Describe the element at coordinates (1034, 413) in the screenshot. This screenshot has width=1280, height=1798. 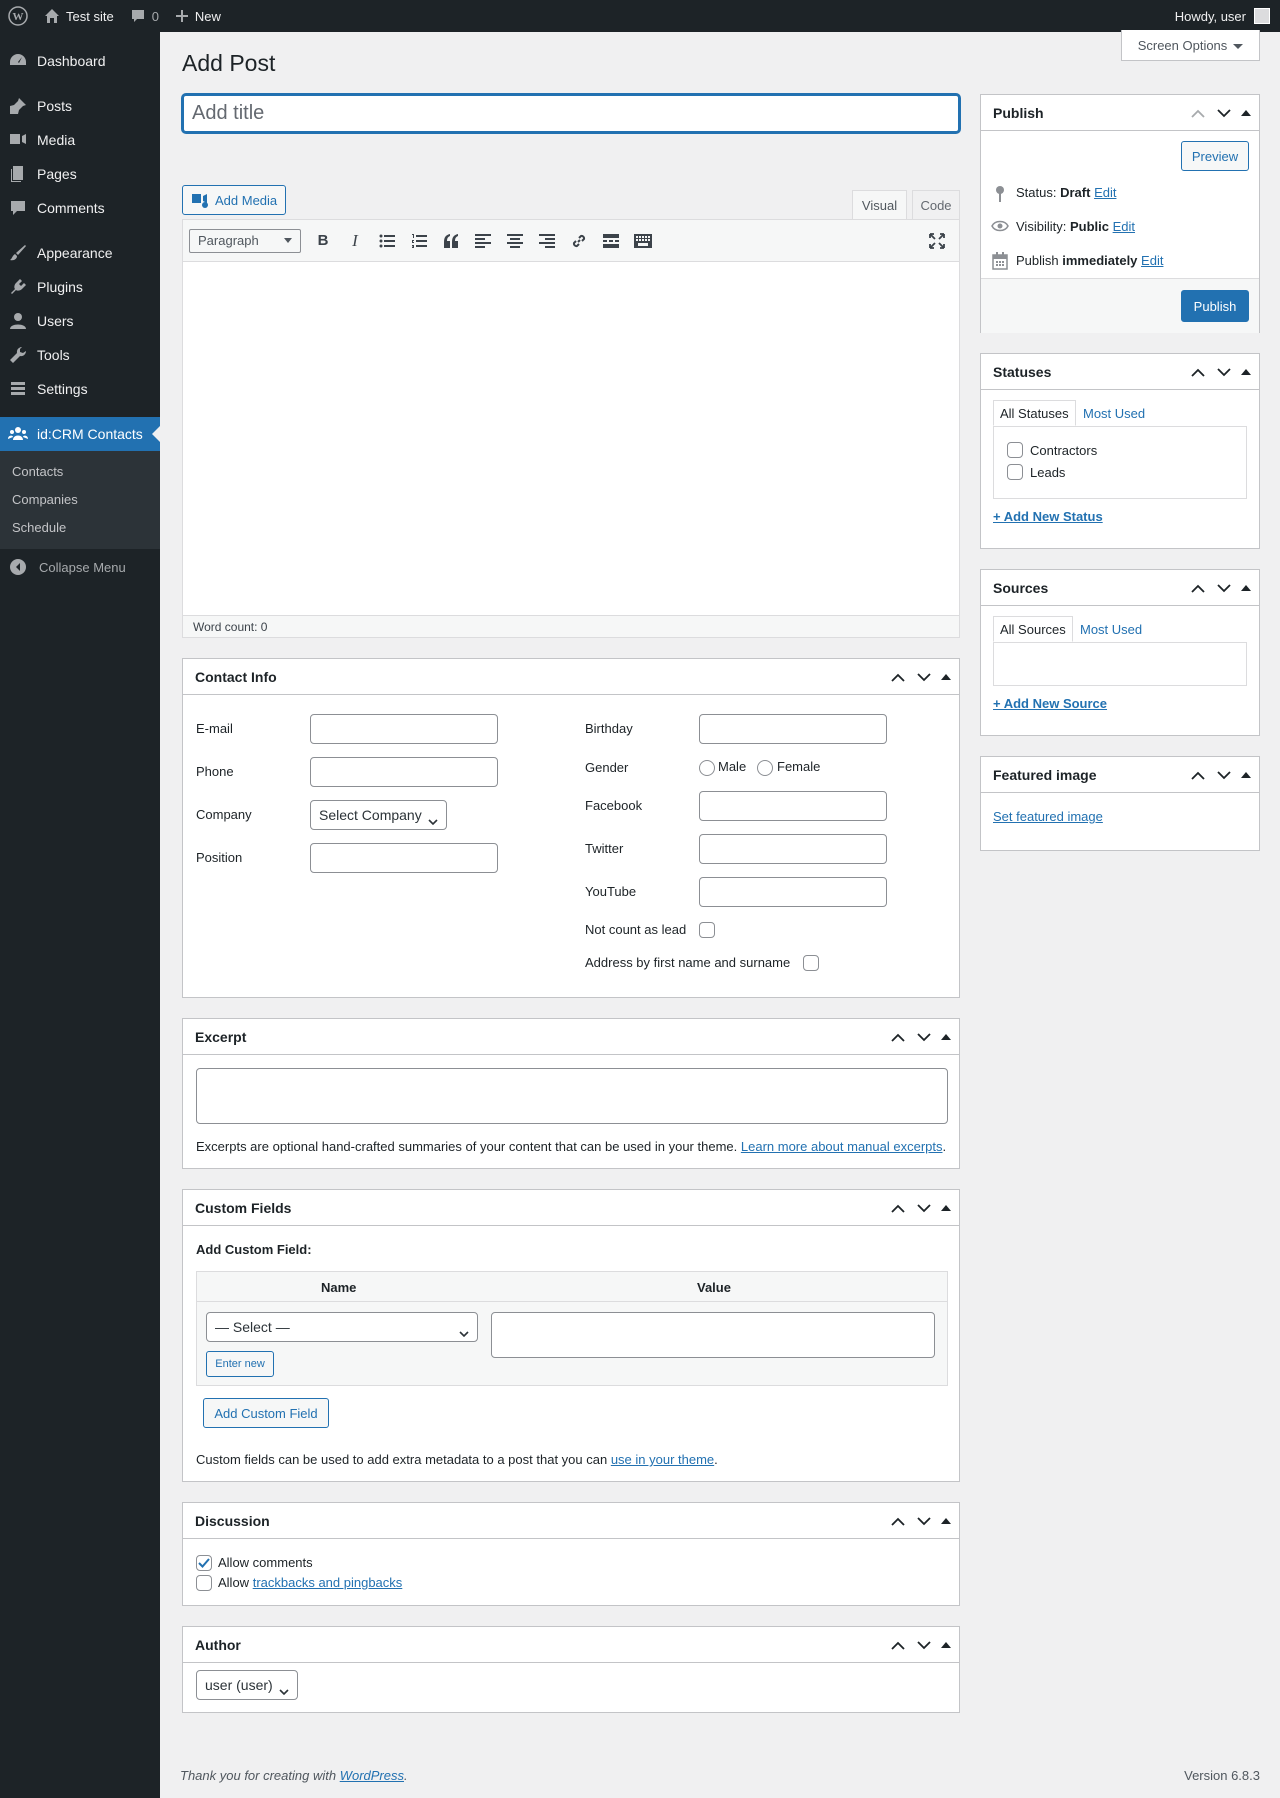
I see `tab-all-statuses: All Statuses` at that location.